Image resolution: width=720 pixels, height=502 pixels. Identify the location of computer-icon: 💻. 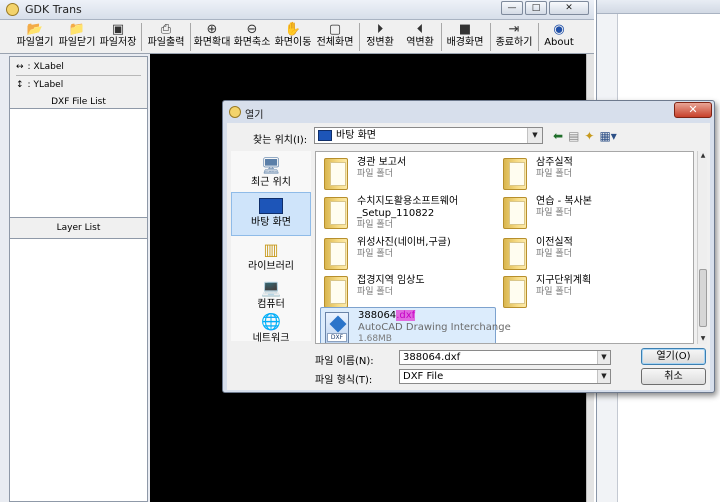
(271, 287).